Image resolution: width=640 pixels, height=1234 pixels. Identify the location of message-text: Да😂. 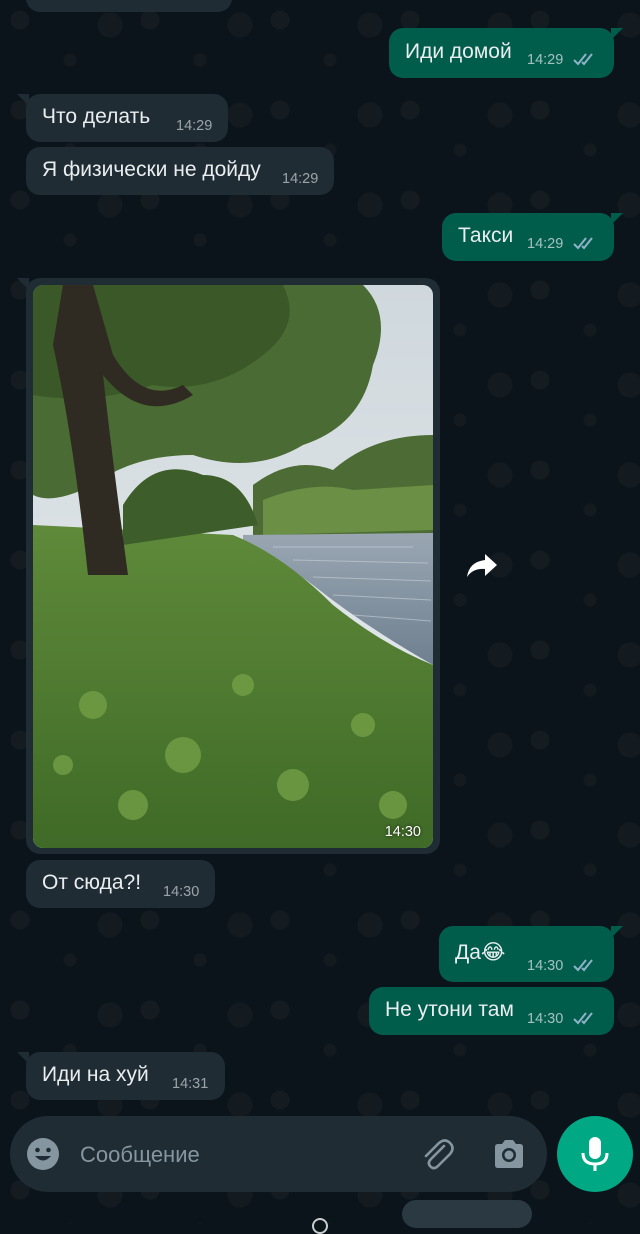
(480, 952).